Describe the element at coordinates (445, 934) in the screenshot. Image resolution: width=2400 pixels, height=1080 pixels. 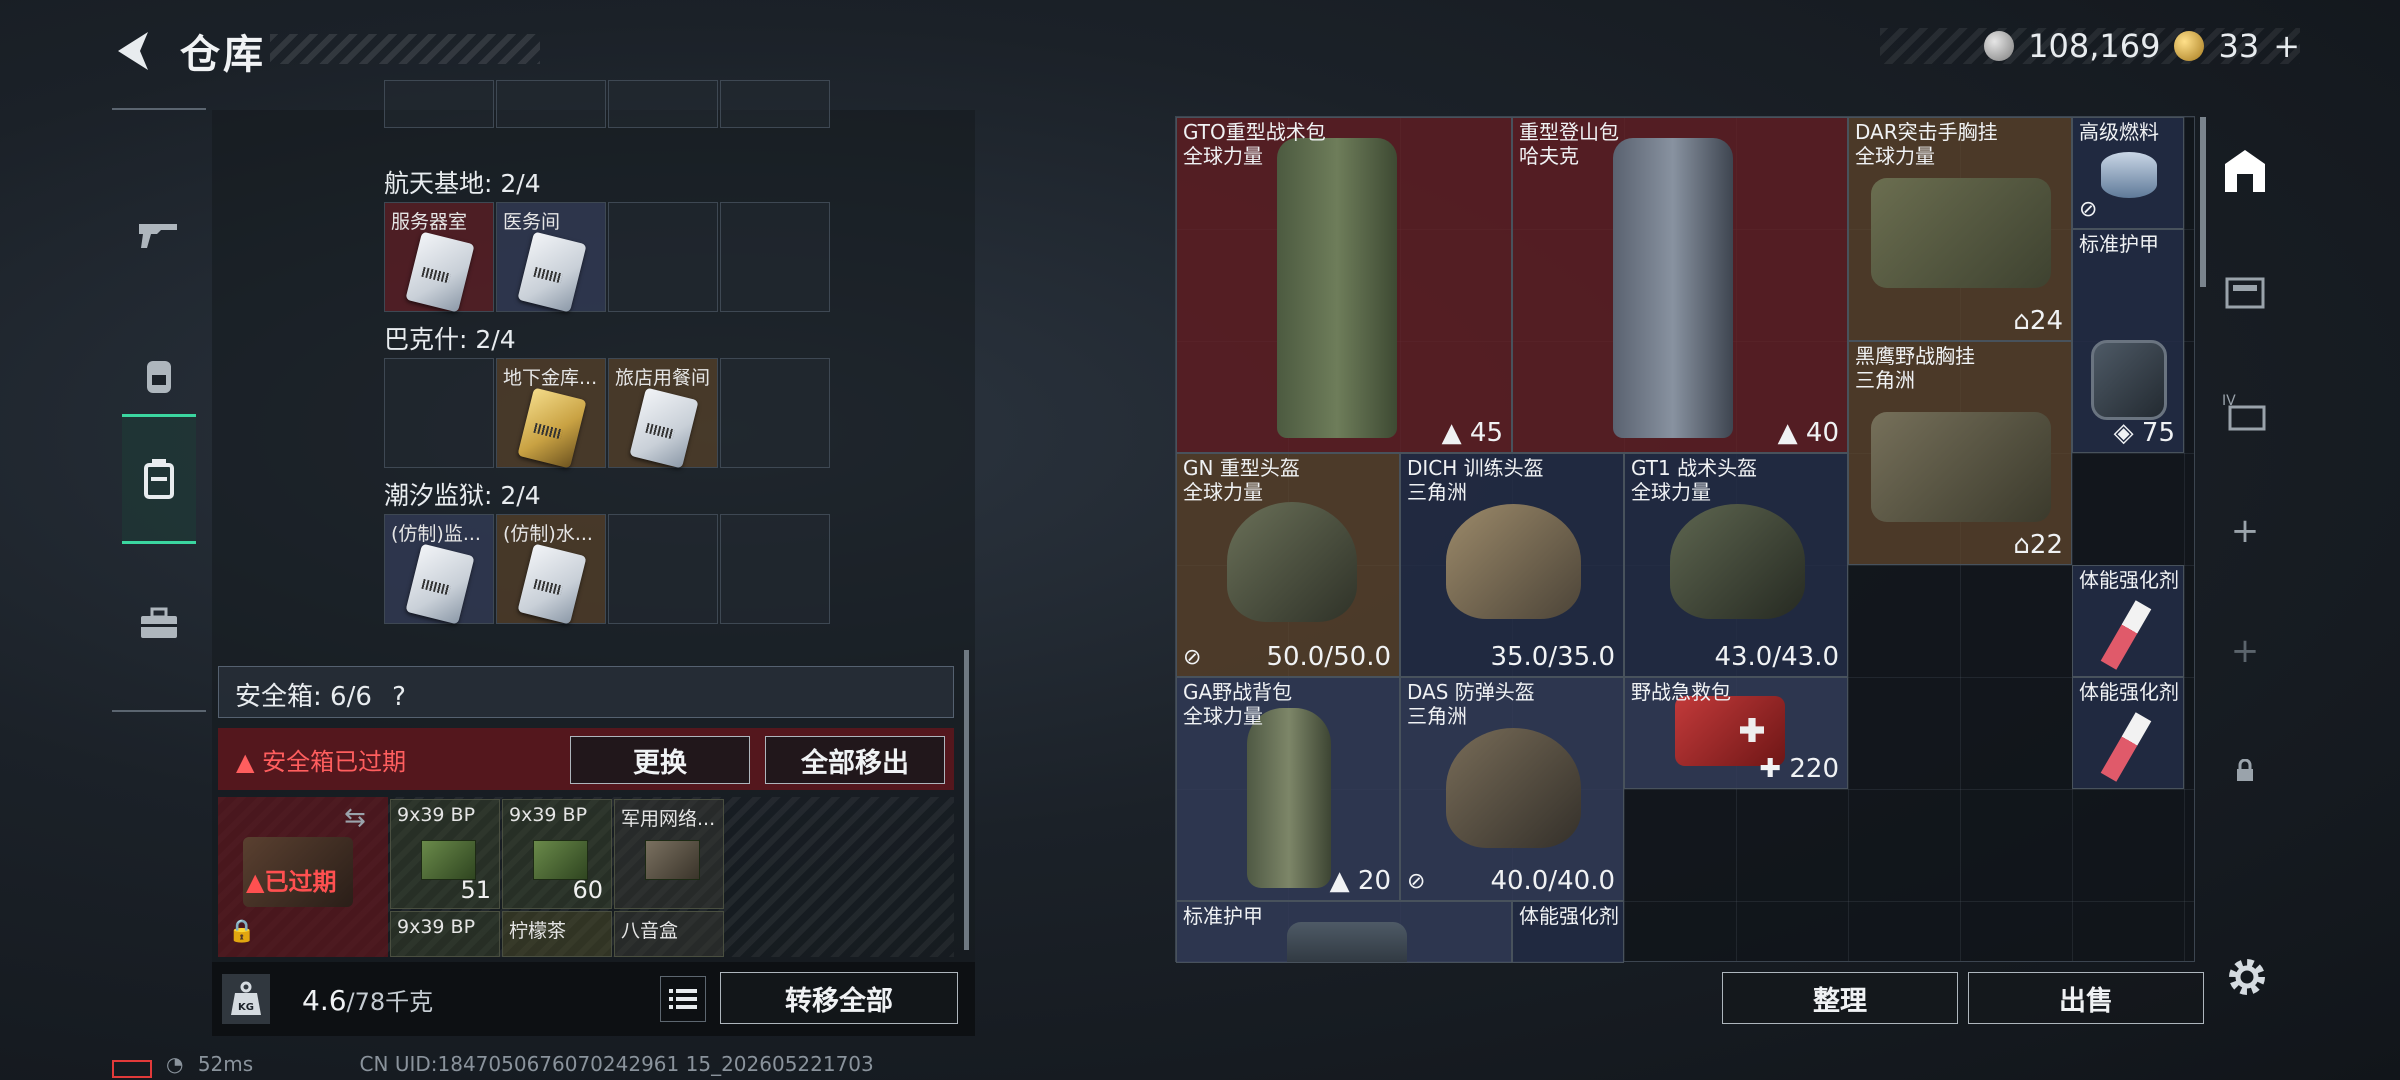
I see `safebox-item: 9x39 BP` at that location.